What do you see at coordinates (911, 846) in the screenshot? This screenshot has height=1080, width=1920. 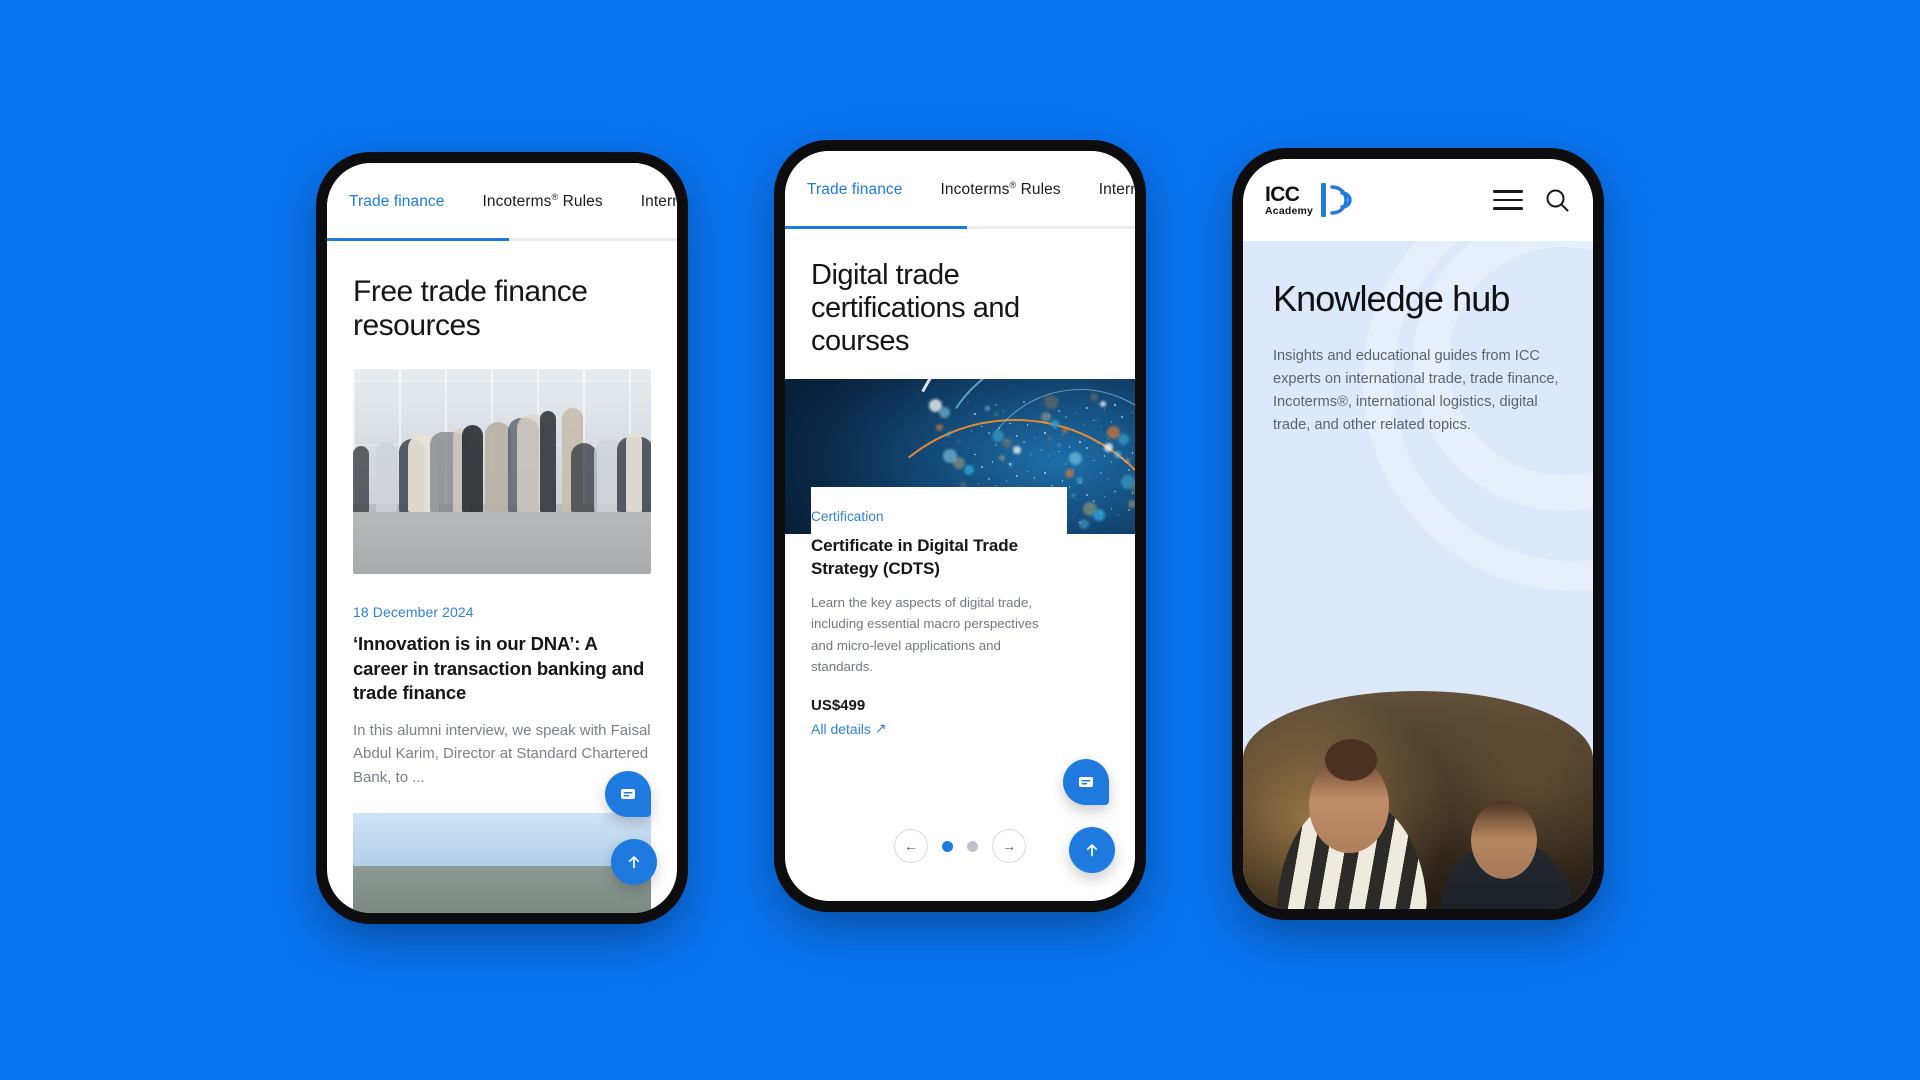 I see `carousel-prev-button: ←` at bounding box center [911, 846].